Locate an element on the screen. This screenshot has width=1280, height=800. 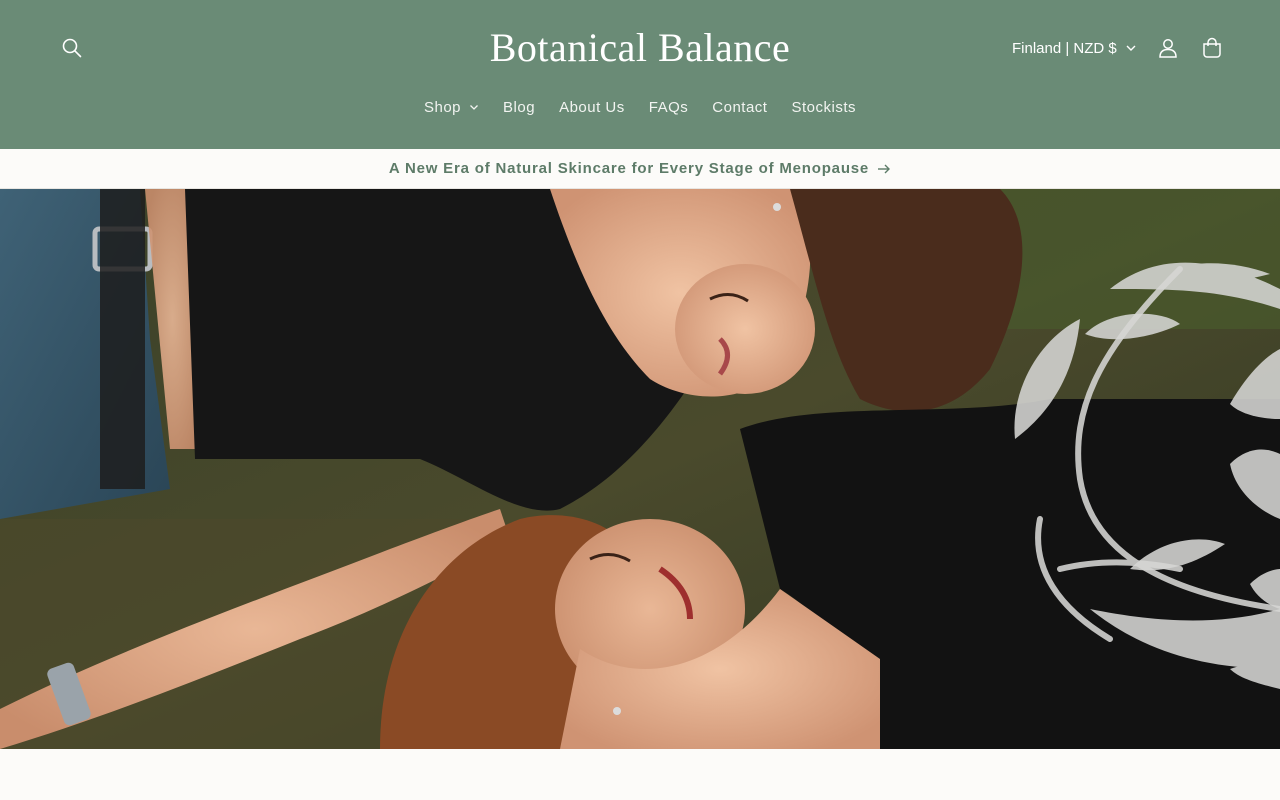
locale-label: Finland | NZD $ is located at coordinates (1064, 48).